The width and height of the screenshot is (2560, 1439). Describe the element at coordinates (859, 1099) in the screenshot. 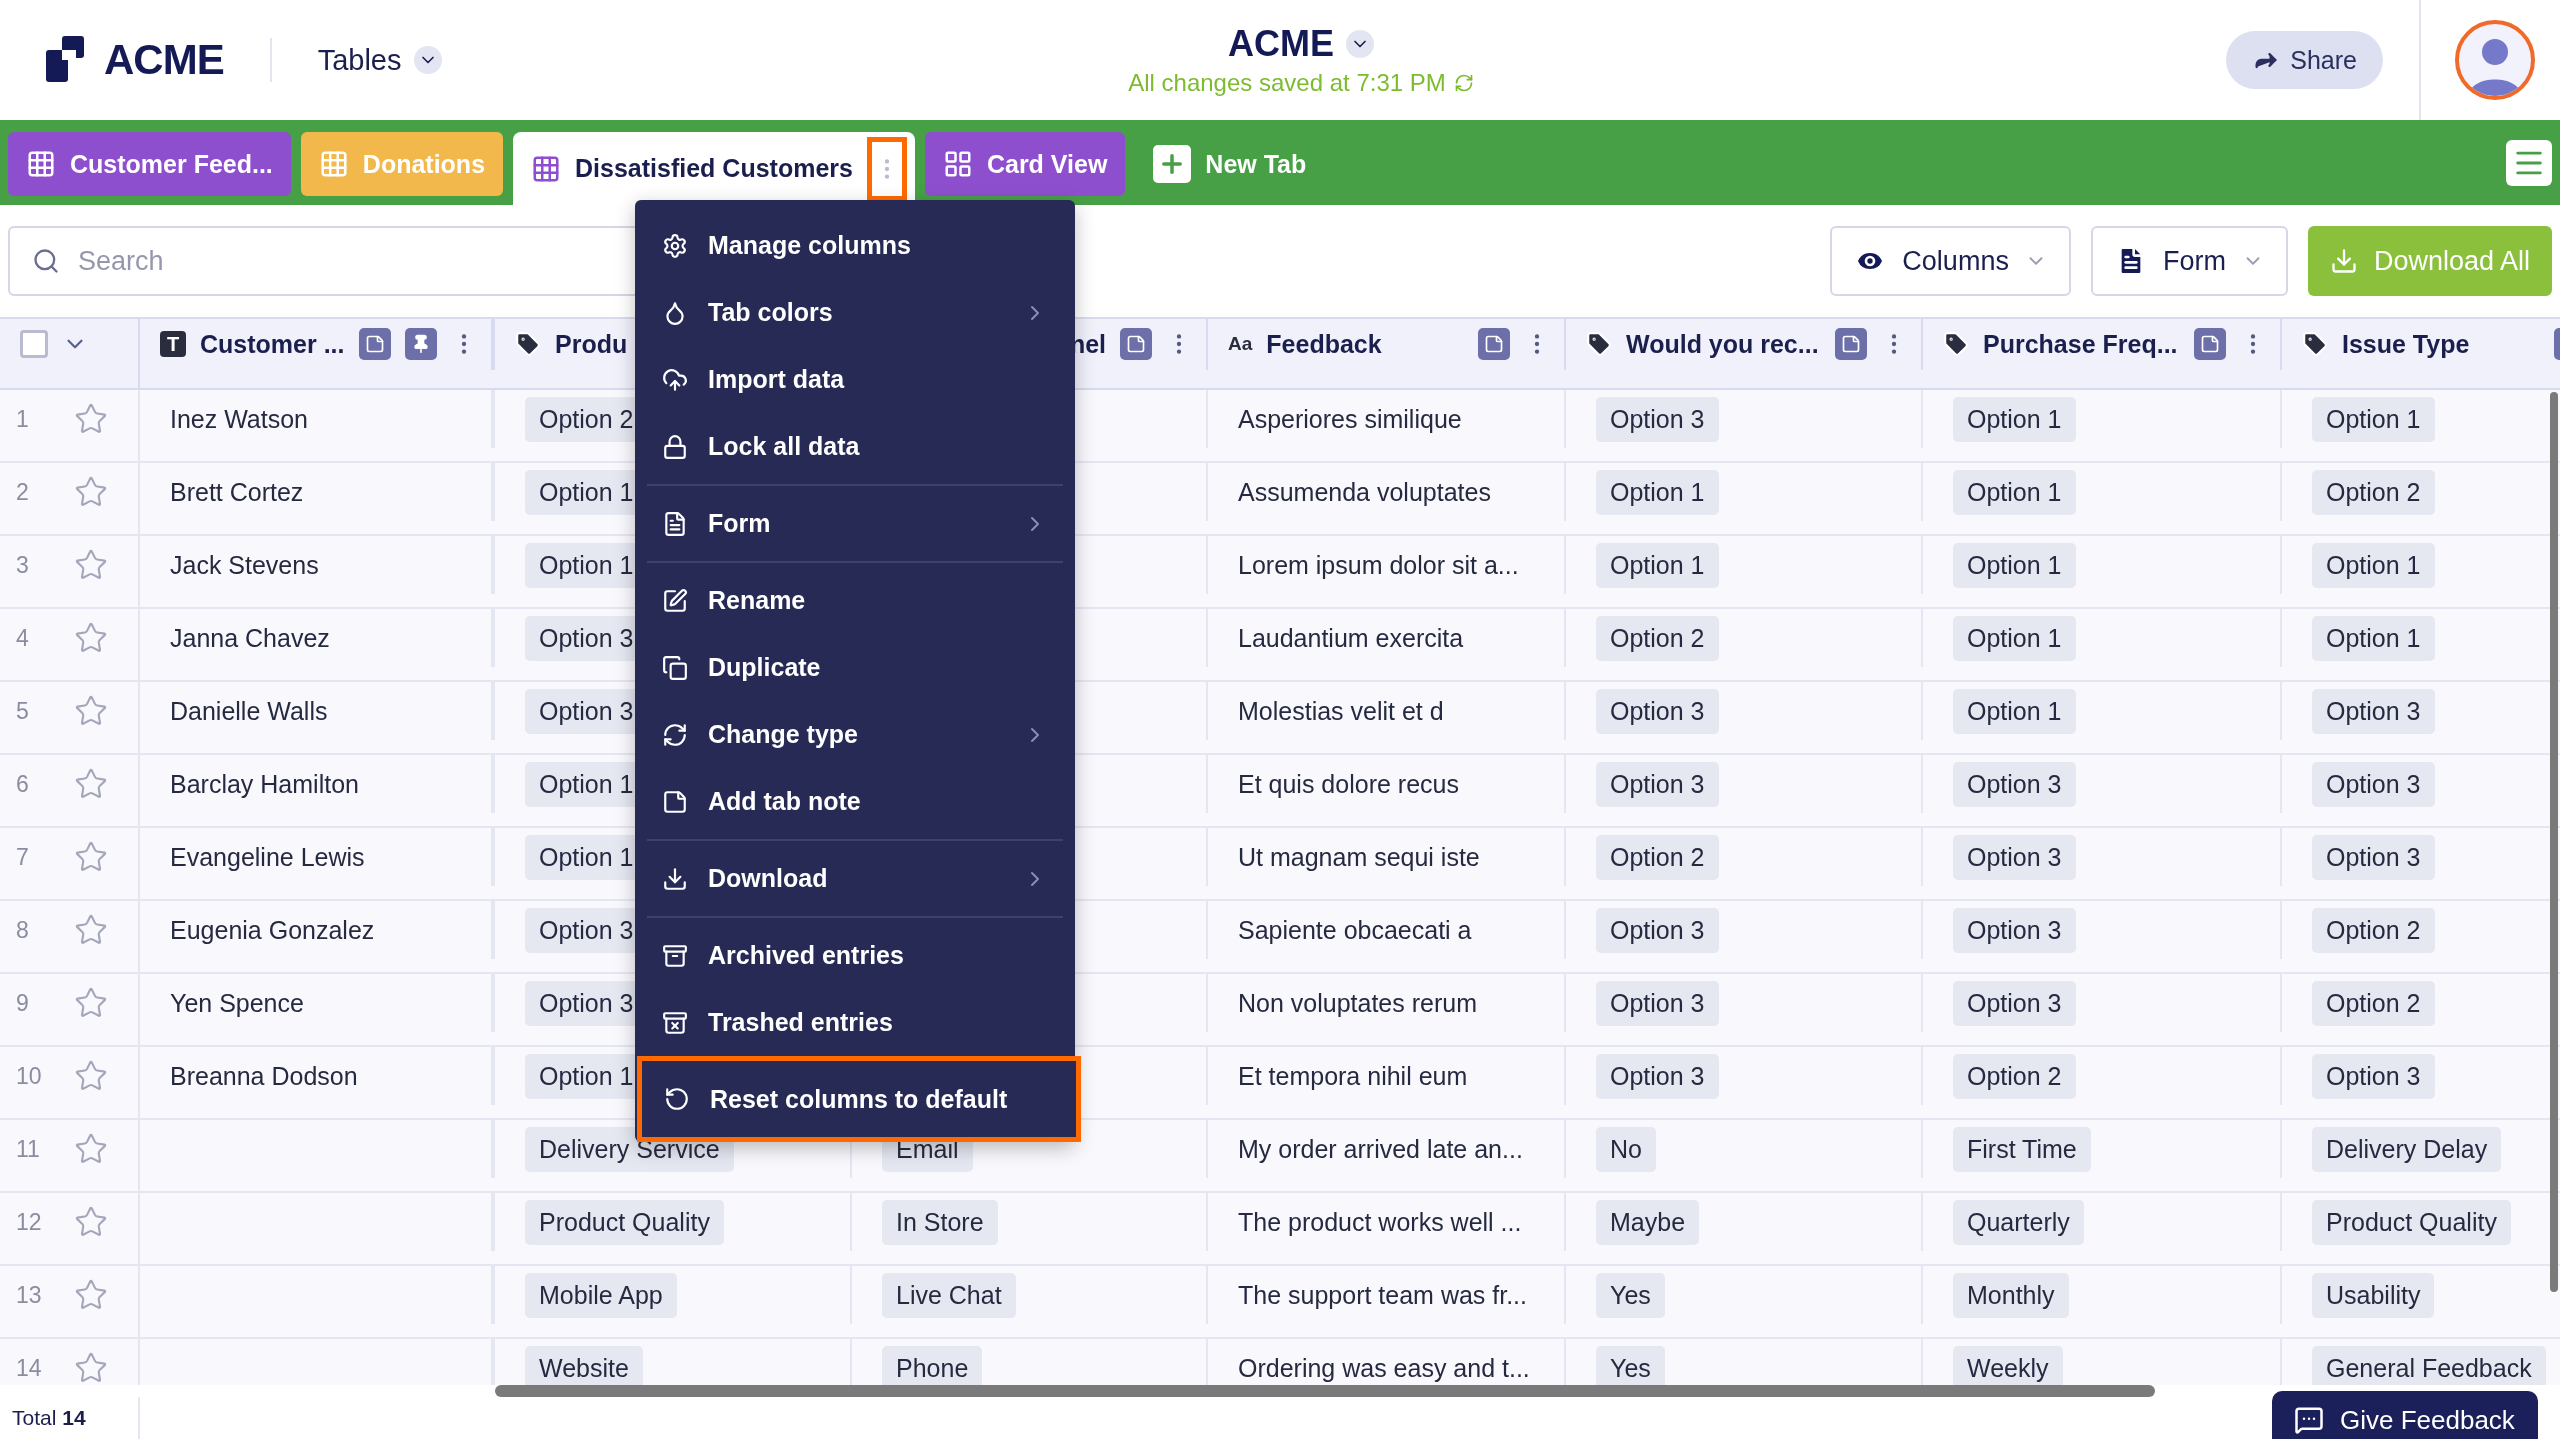

I see `menu-item: Reset columns to default` at that location.